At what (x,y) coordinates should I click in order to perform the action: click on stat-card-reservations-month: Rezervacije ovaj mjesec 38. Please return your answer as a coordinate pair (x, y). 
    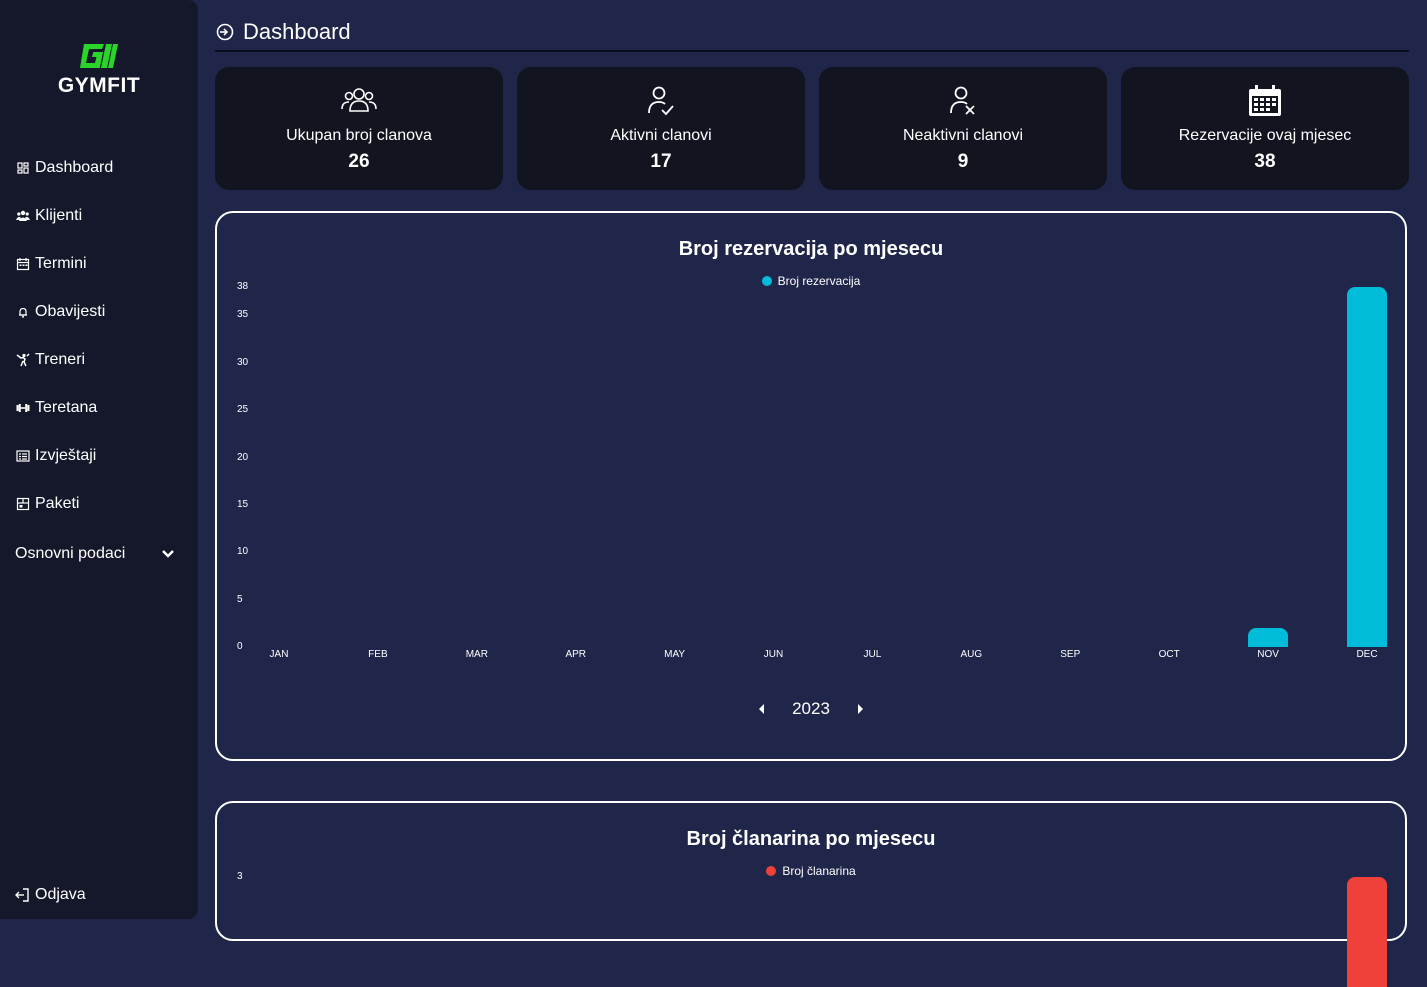
    Looking at the image, I should click on (1265, 128).